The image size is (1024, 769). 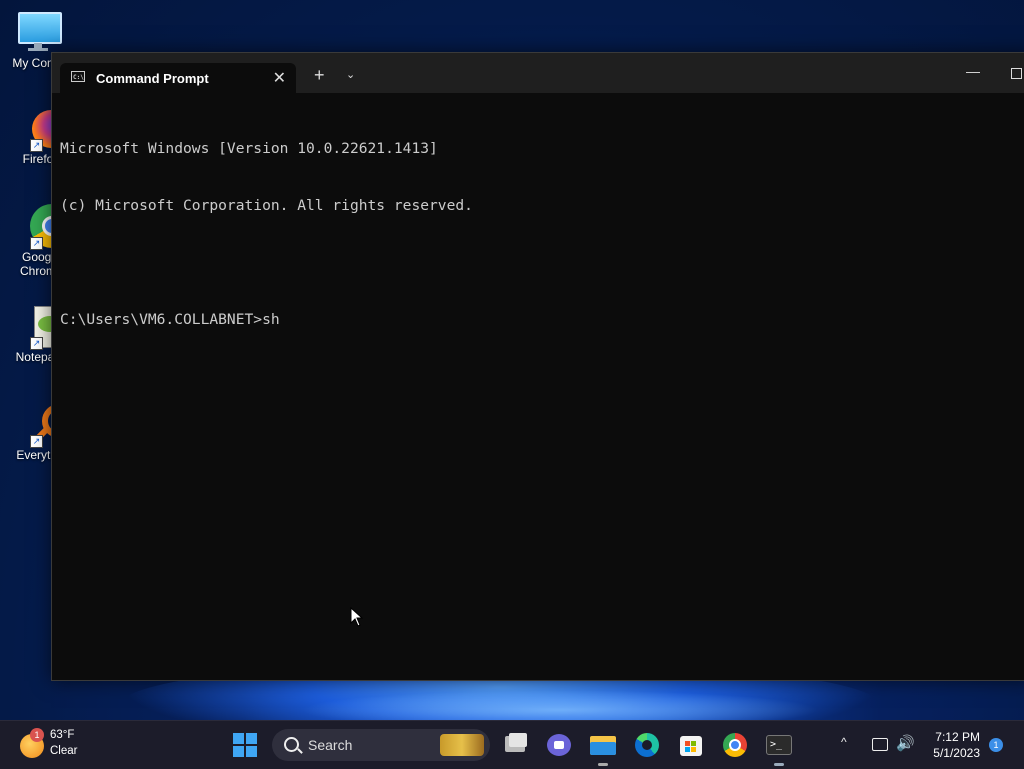 What do you see at coordinates (538, 73) in the screenshot?
I see `title-bar: C:\ Command Prompt ✕ + ⌄ —` at bounding box center [538, 73].